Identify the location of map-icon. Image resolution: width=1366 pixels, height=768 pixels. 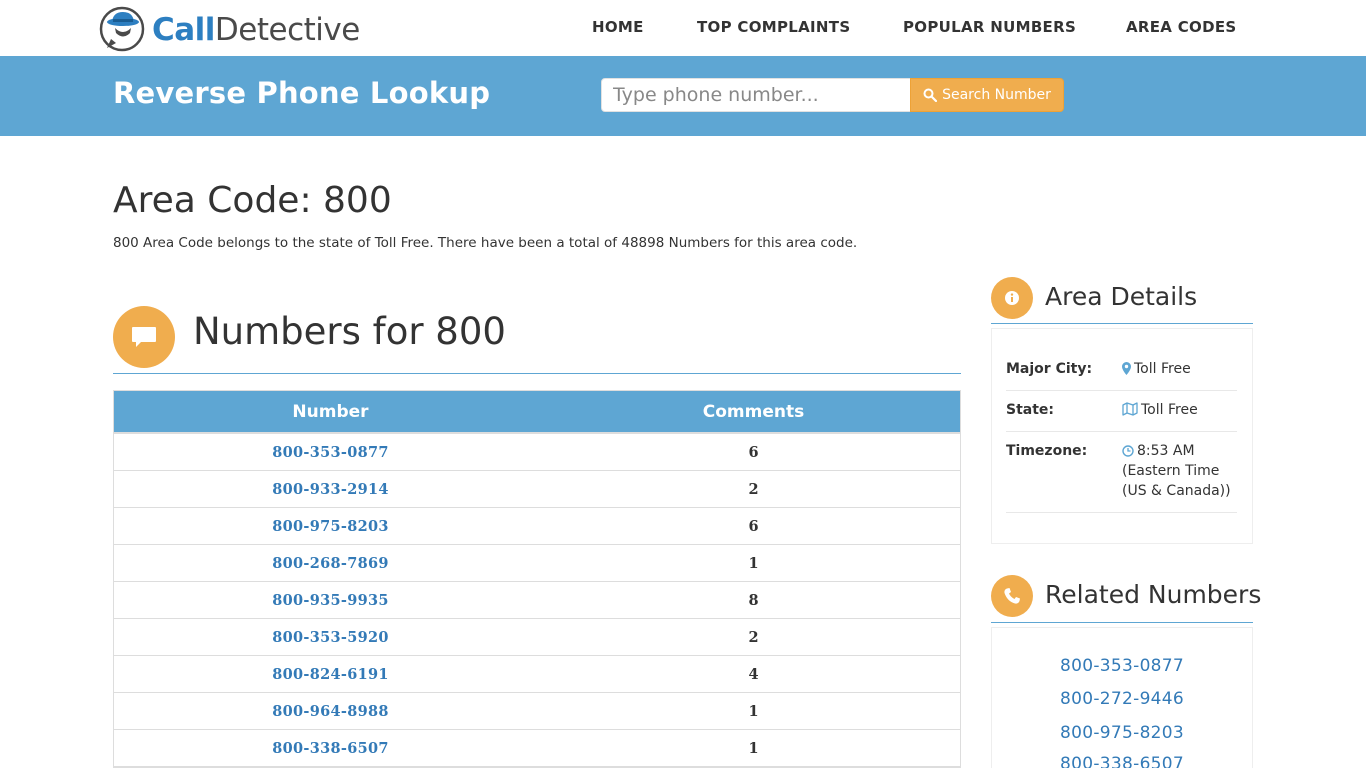
(1130, 409).